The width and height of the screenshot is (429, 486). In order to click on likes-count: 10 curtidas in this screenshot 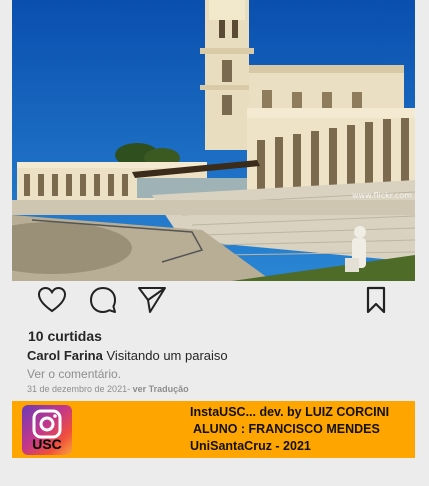, I will do `click(65, 336)`.